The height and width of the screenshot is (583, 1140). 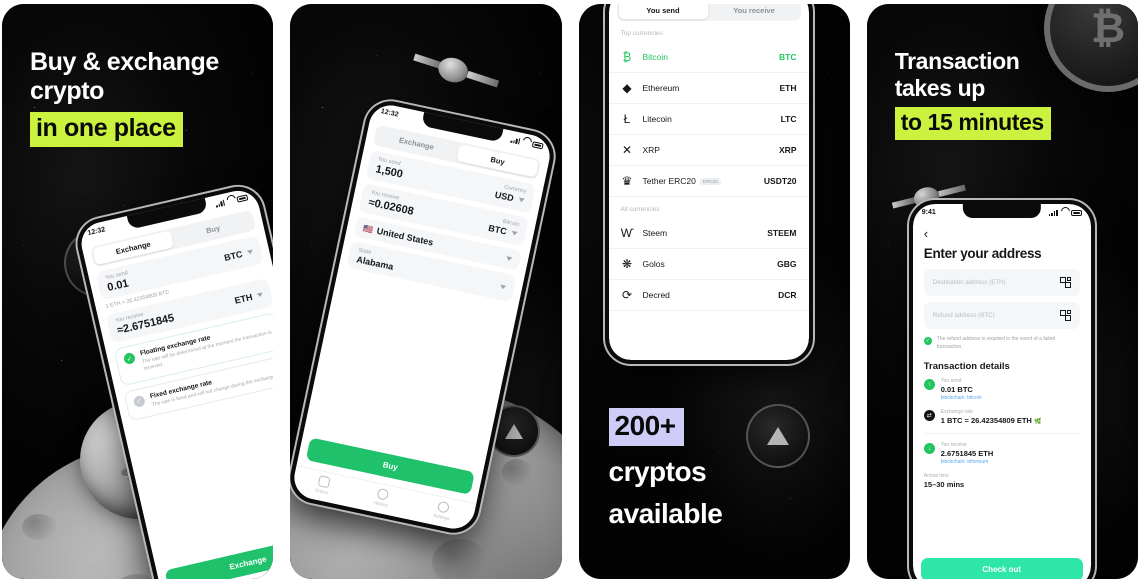 I want to click on tabbar-label-settings: Settings, so click(x=441, y=517).